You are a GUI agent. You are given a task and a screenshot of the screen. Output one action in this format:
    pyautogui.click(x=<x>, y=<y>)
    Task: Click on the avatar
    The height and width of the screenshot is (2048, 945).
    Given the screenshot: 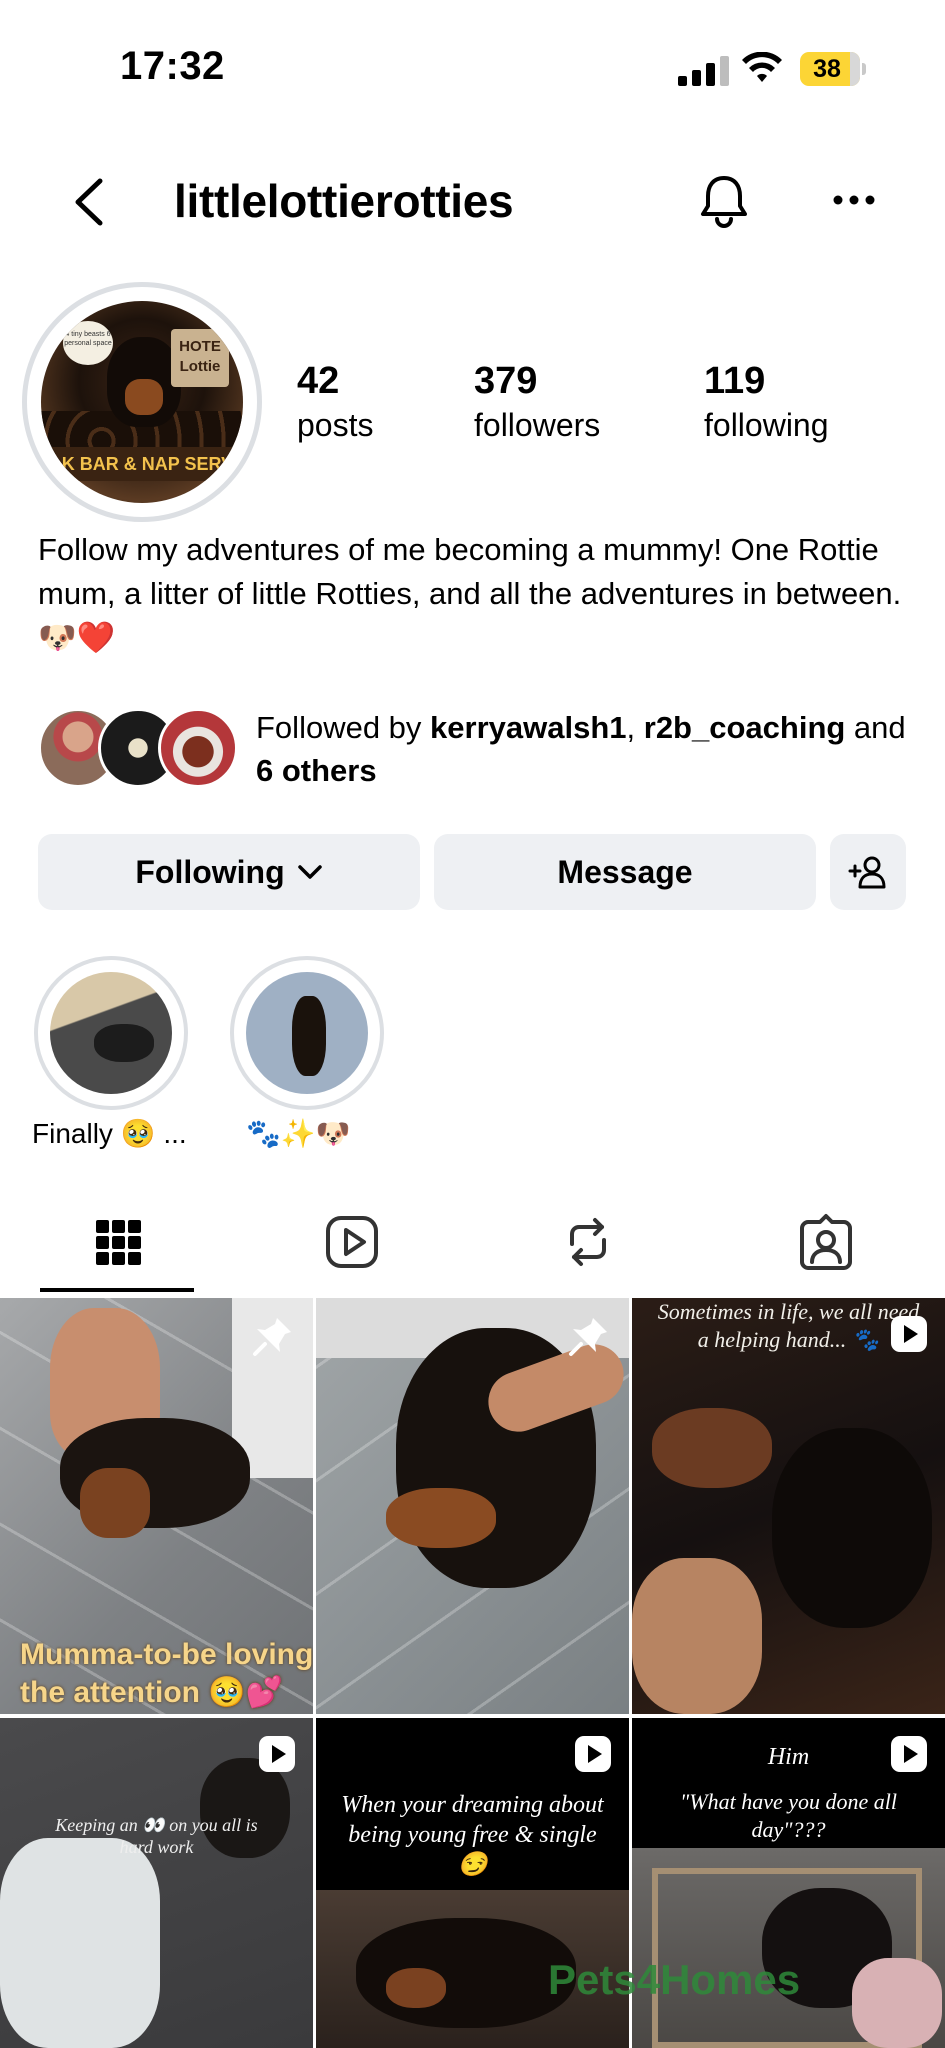 What is the action you would take?
    pyautogui.click(x=198, y=748)
    